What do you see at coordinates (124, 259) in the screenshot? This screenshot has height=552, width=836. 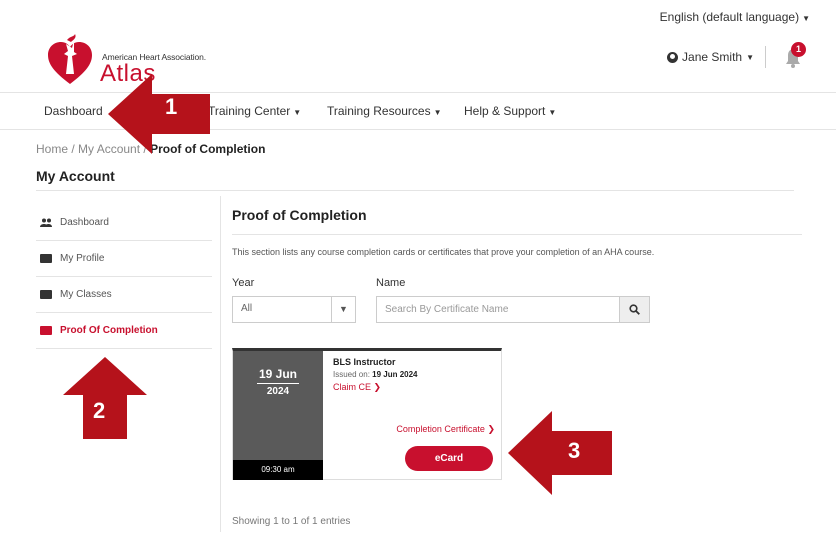 I see `sidebar-item-my-profile: My Profile` at bounding box center [124, 259].